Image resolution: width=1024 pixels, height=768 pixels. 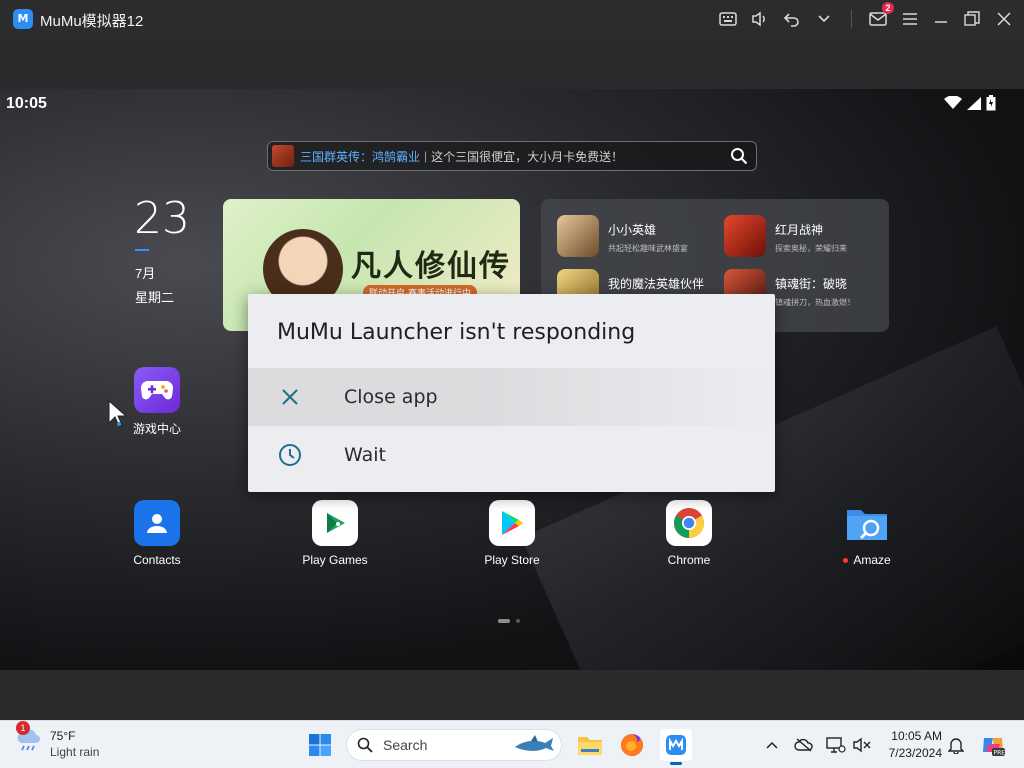 What do you see at coordinates (815, 302) in the screenshot?
I see `game-desc: 镇魂拼刀，热血激燃！` at bounding box center [815, 302].